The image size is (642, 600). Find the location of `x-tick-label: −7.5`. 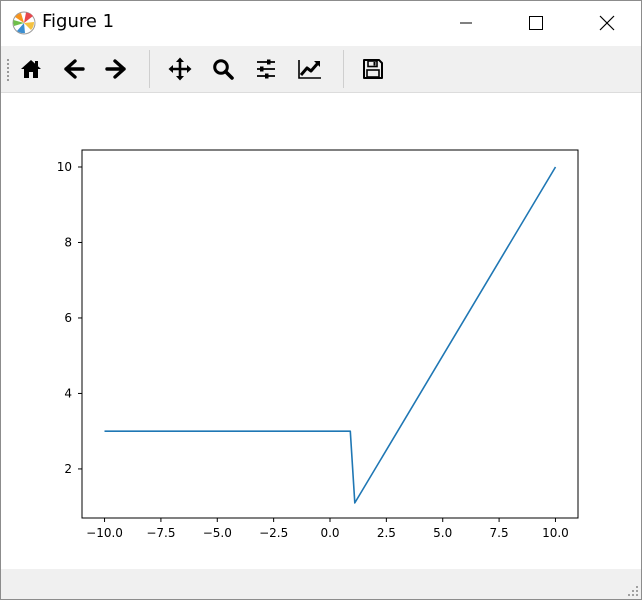

x-tick-label: −7.5 is located at coordinates (160, 533).